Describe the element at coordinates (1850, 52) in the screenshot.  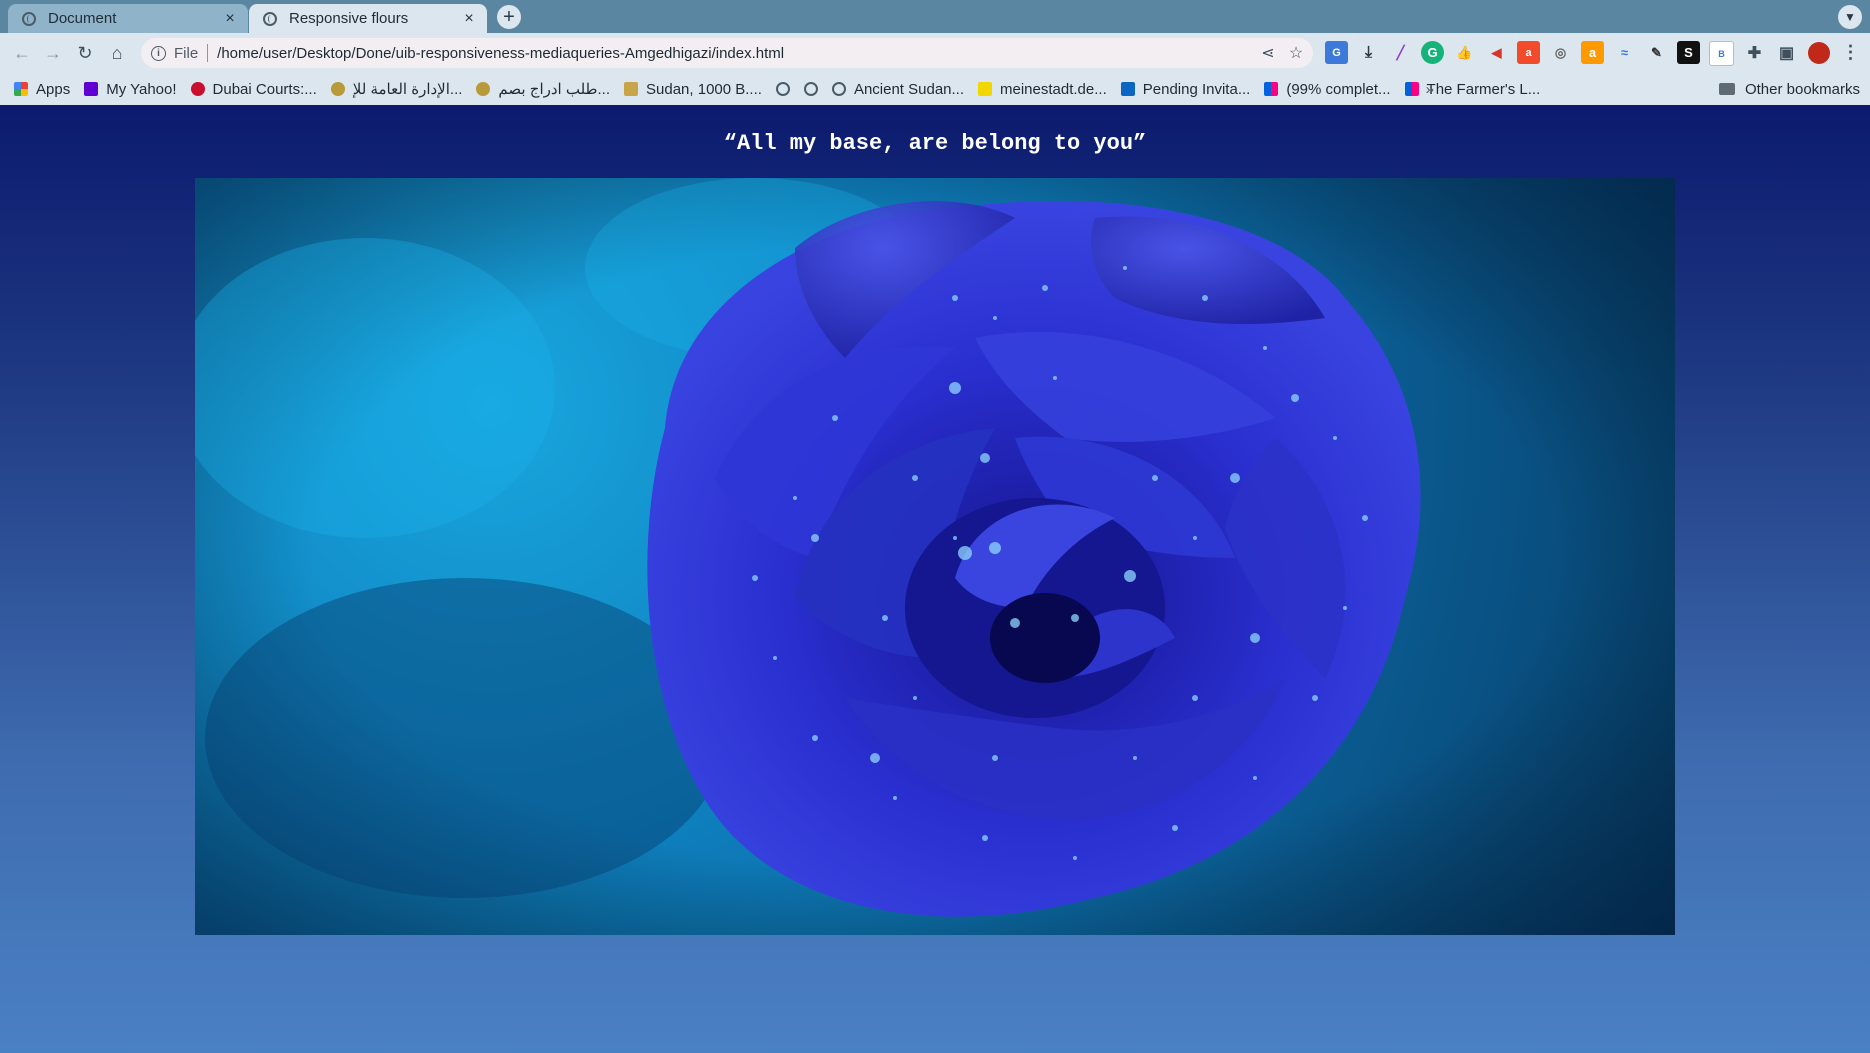
I see `menu-kebab-icon: ⋮` at that location.